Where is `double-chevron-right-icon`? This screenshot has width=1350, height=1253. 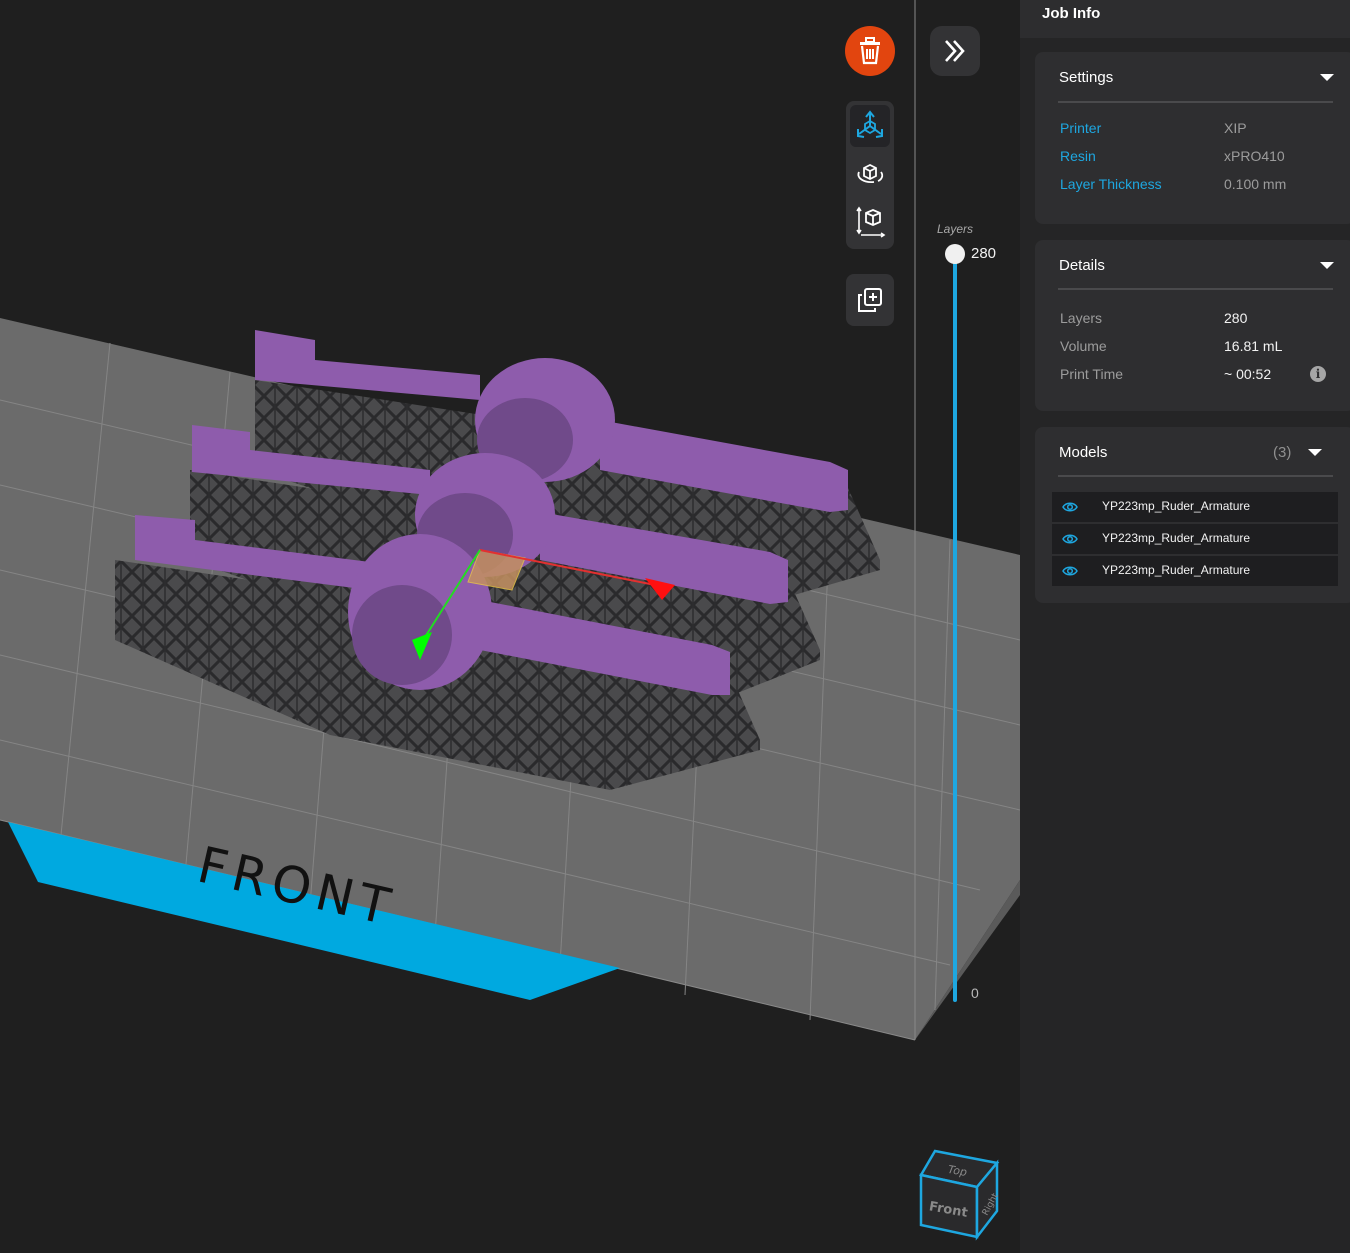 double-chevron-right-icon is located at coordinates (955, 51).